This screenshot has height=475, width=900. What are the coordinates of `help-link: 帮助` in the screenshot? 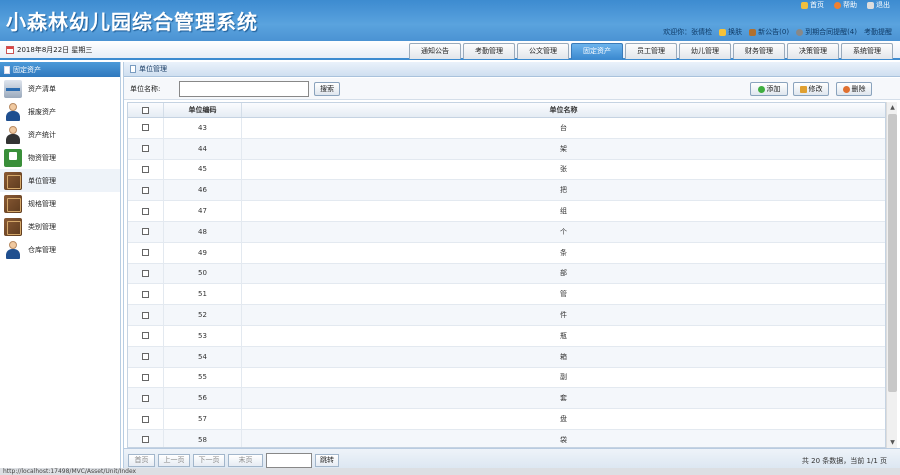 It's located at (845, 5).